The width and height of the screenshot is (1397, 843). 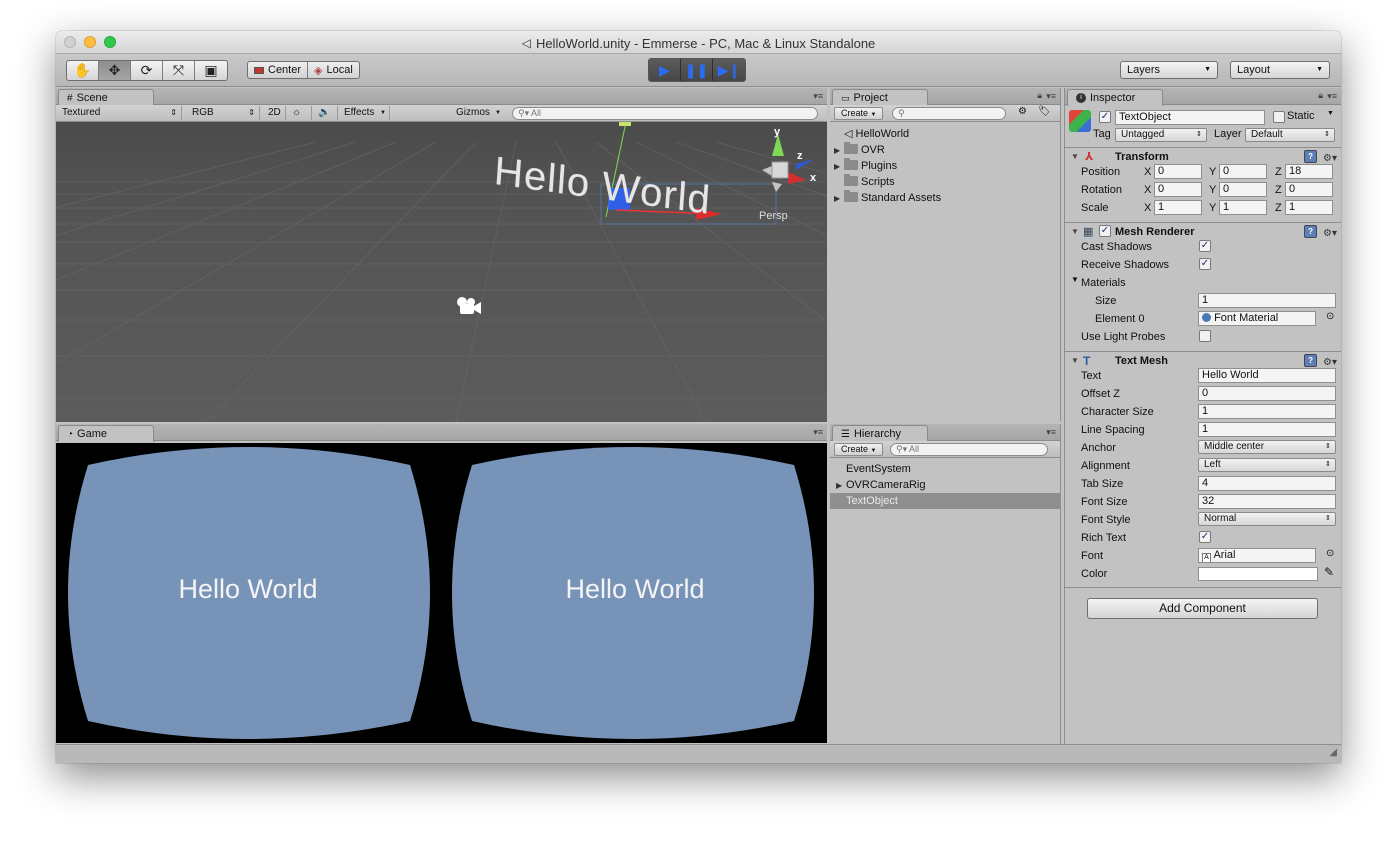 I want to click on font-size-field: 32, so click(x=1267, y=501).